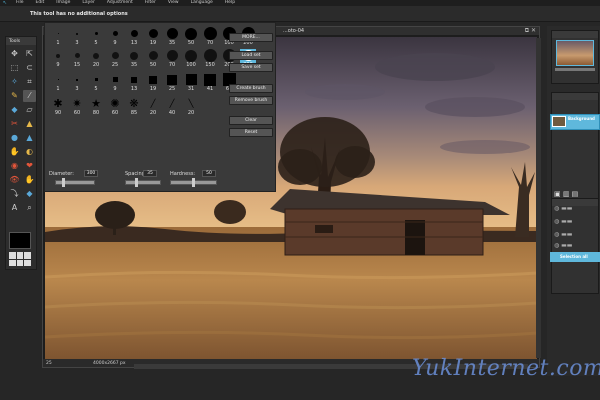 The width and height of the screenshot is (600, 400). I want to click on layer-actions-icon: ▣ ▥ ▤, so click(566, 194).